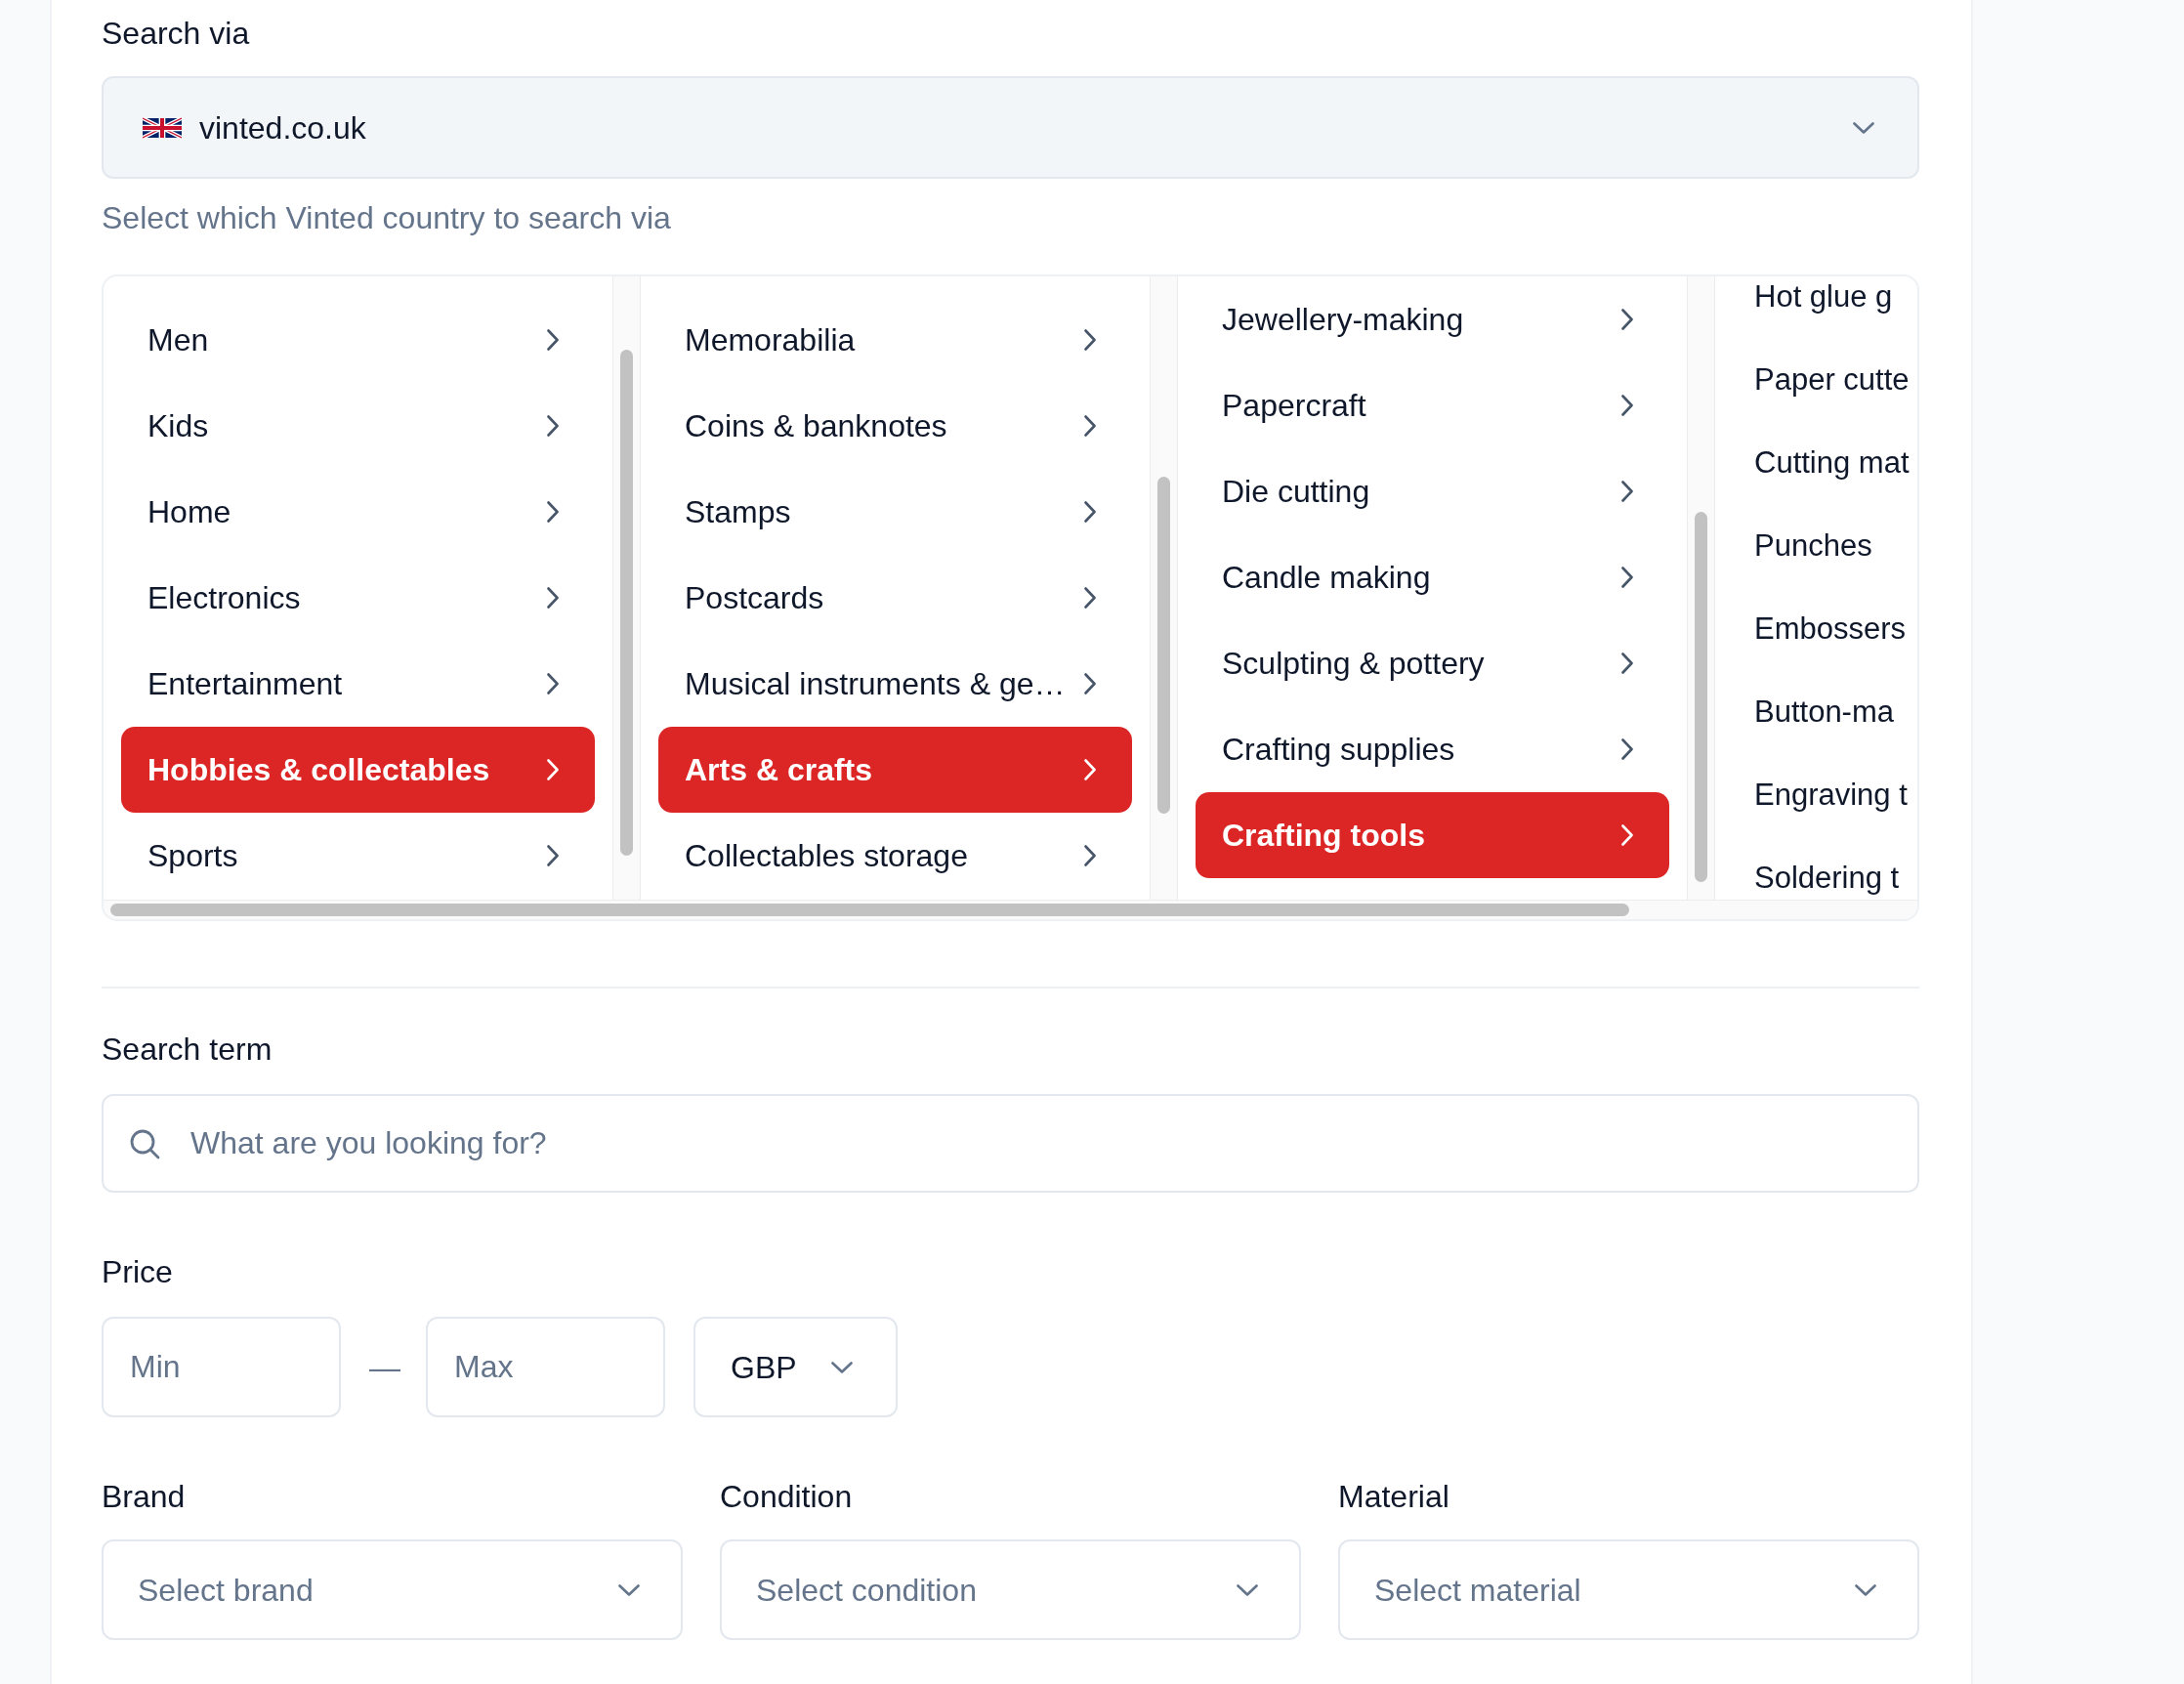 This screenshot has height=1684, width=2184. I want to click on category-item: Cutting mat, so click(1832, 463).